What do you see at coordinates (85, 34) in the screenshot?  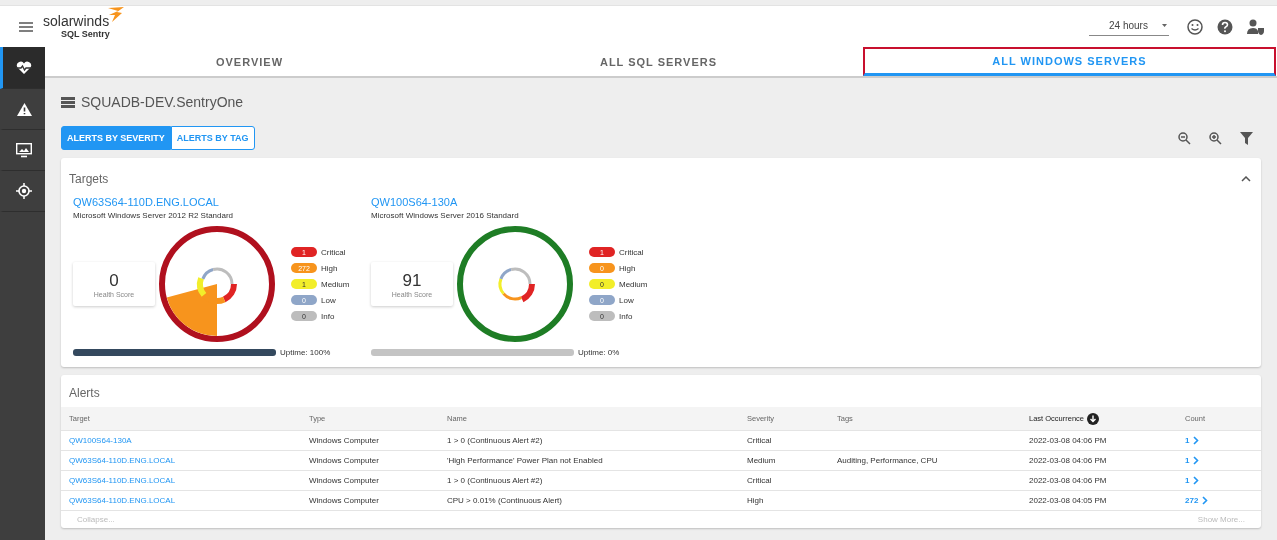 I see `logo-product: SQL Sentry` at bounding box center [85, 34].